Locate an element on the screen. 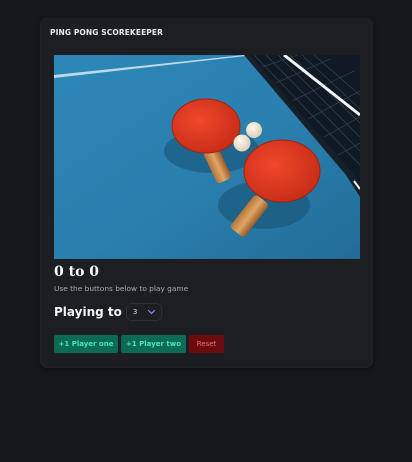 The height and width of the screenshot is (462, 412). card-title: PING PONG SCOREKEEPER is located at coordinates (106, 32).